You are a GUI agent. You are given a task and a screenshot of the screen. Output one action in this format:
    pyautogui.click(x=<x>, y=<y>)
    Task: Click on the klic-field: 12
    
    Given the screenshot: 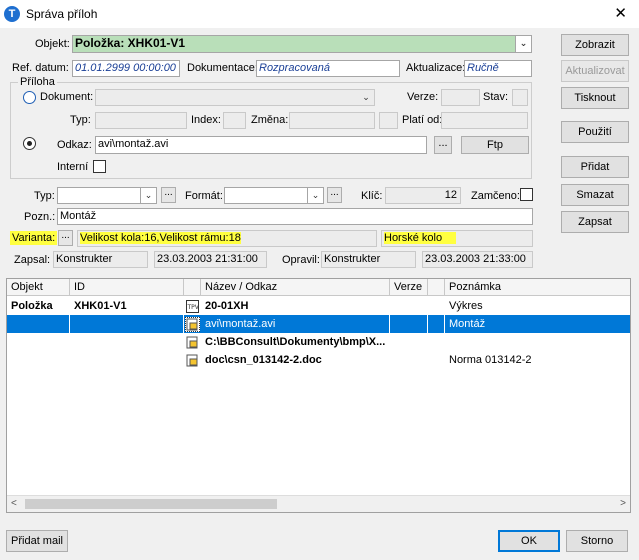 What is the action you would take?
    pyautogui.click(x=423, y=195)
    